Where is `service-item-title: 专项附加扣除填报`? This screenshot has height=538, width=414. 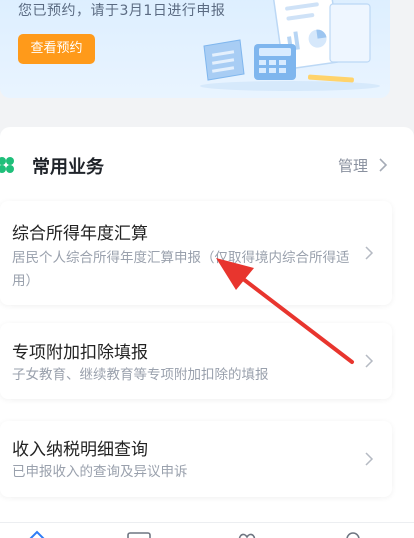 service-item-title: 专项附加扣除填报 is located at coordinates (80, 353).